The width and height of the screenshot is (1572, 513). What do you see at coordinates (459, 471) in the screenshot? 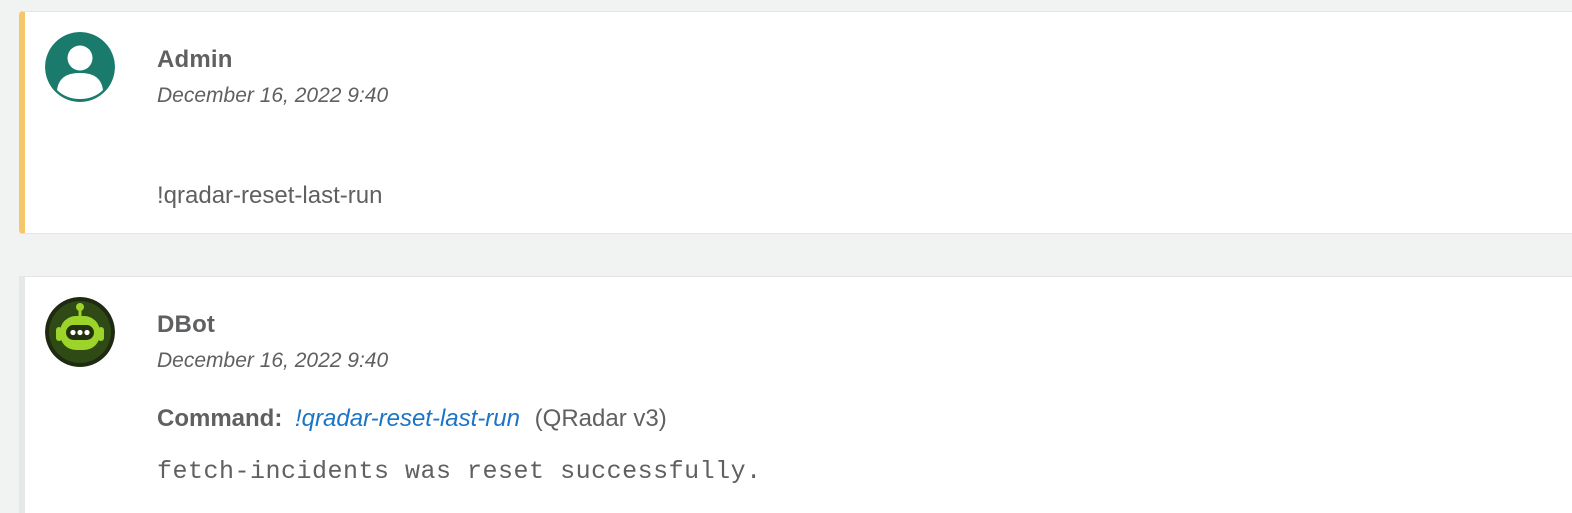
I see `command-output: fetch-incidents was reset successfully.` at bounding box center [459, 471].